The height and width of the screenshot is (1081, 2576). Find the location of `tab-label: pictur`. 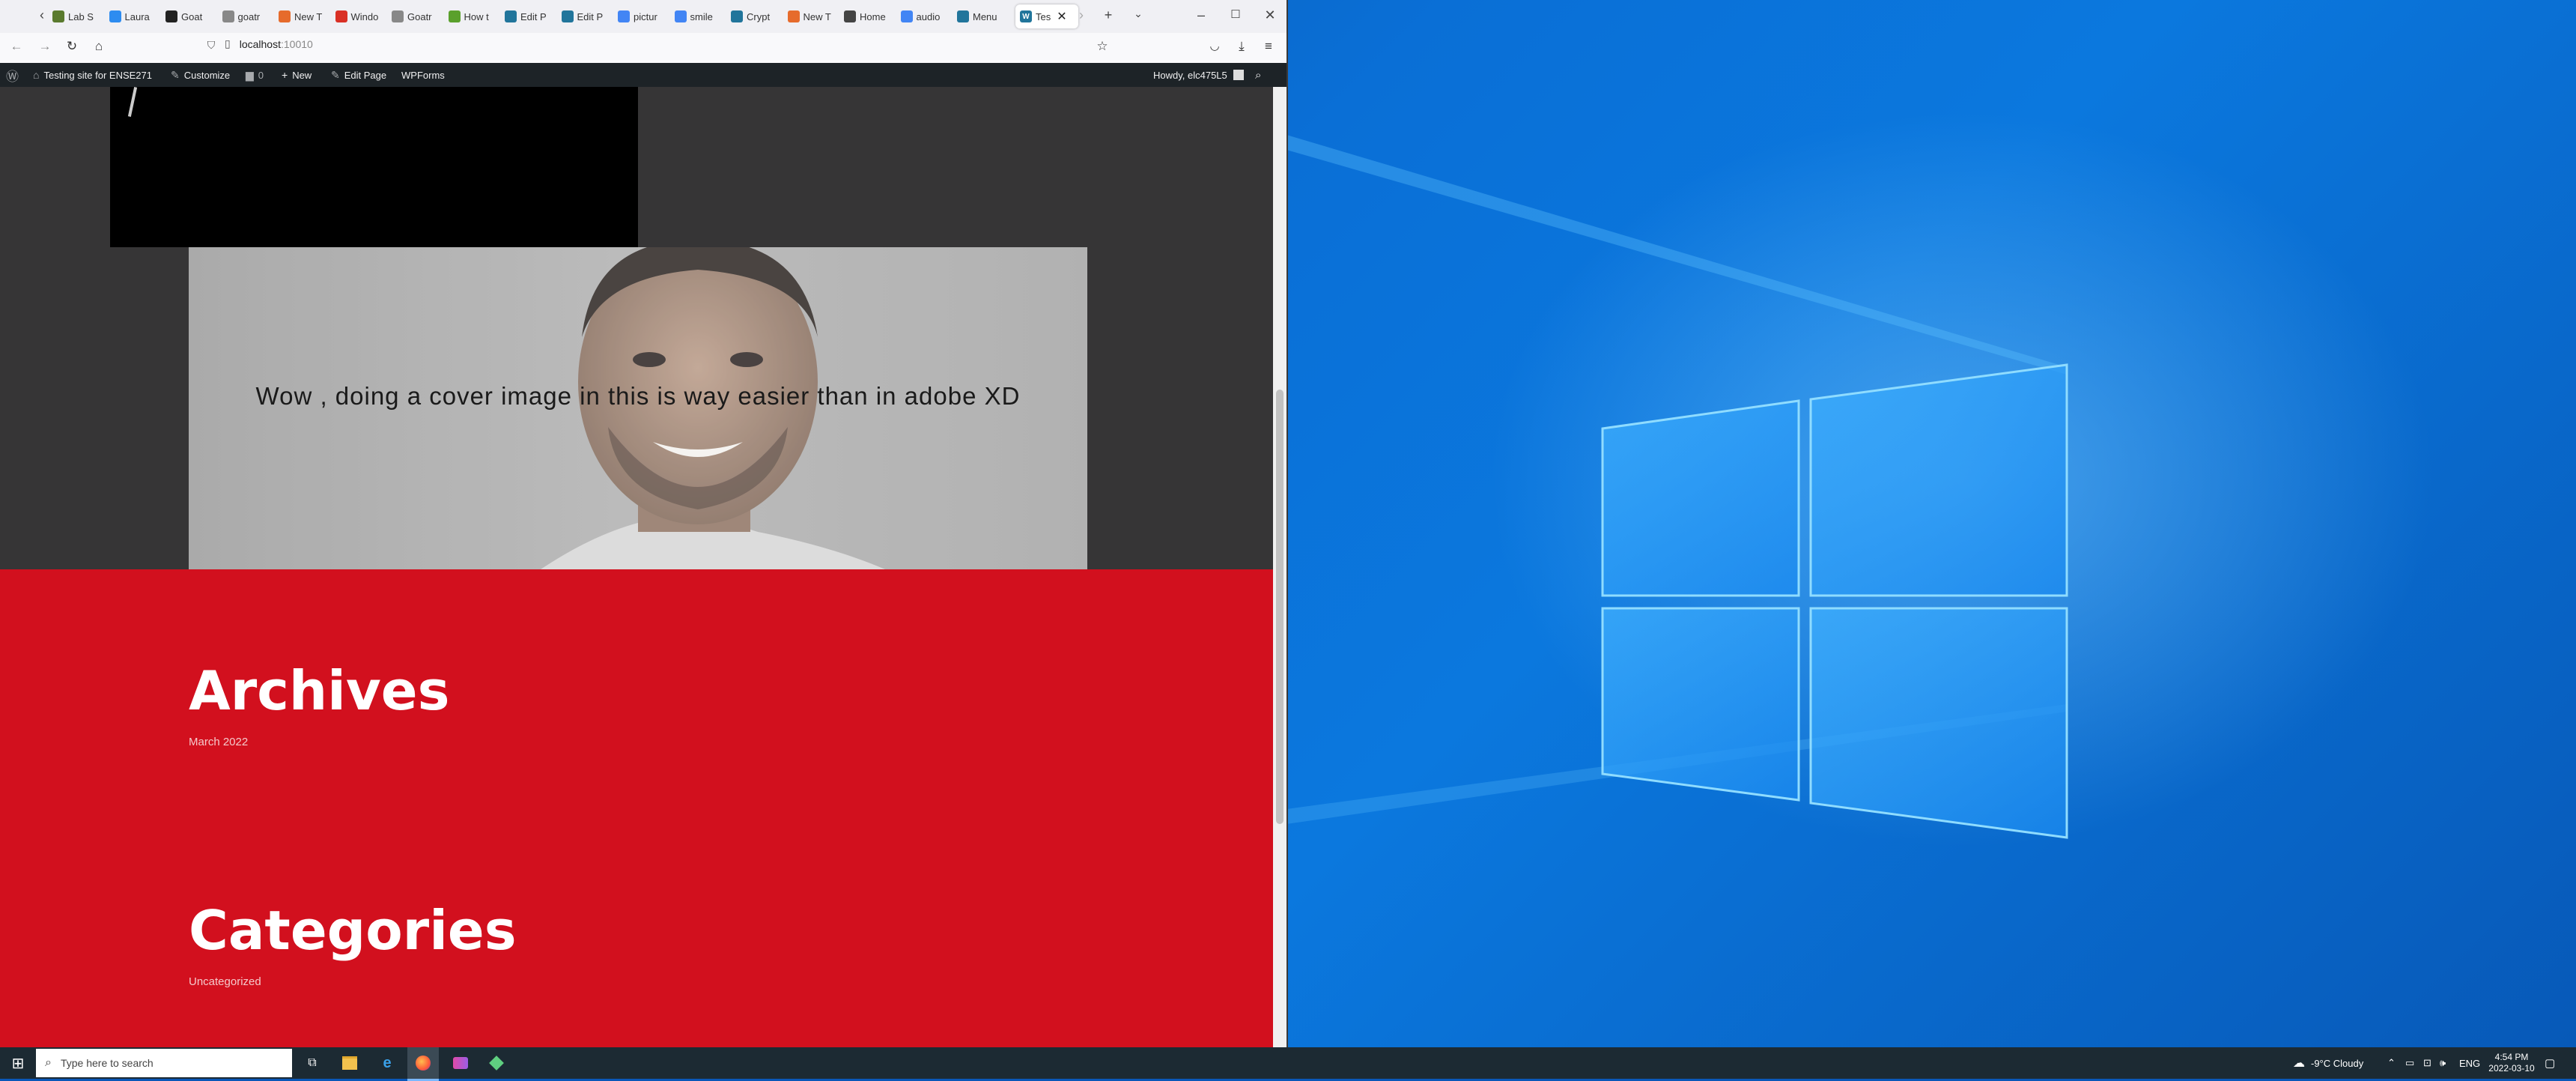

tab-label: pictur is located at coordinates (645, 16).